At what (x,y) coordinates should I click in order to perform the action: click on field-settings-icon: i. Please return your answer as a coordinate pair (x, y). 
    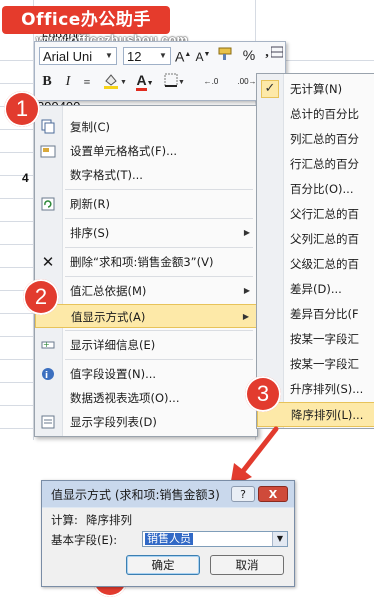
    Looking at the image, I should click on (48, 374).